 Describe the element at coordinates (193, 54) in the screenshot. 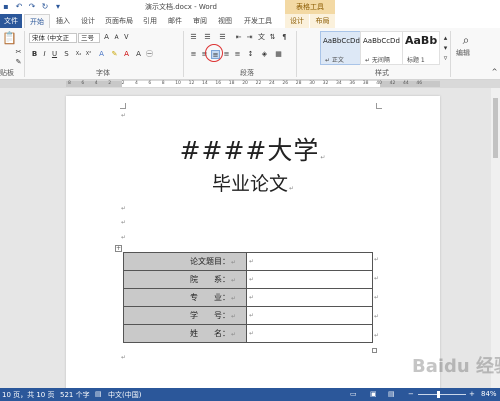

I see `align-left-icon: ≡` at that location.